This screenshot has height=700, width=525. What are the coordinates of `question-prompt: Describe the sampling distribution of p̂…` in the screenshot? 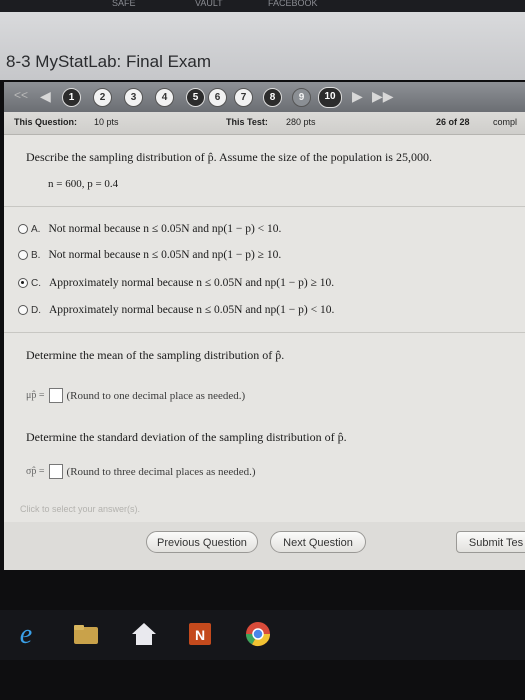 It's located at (229, 157).